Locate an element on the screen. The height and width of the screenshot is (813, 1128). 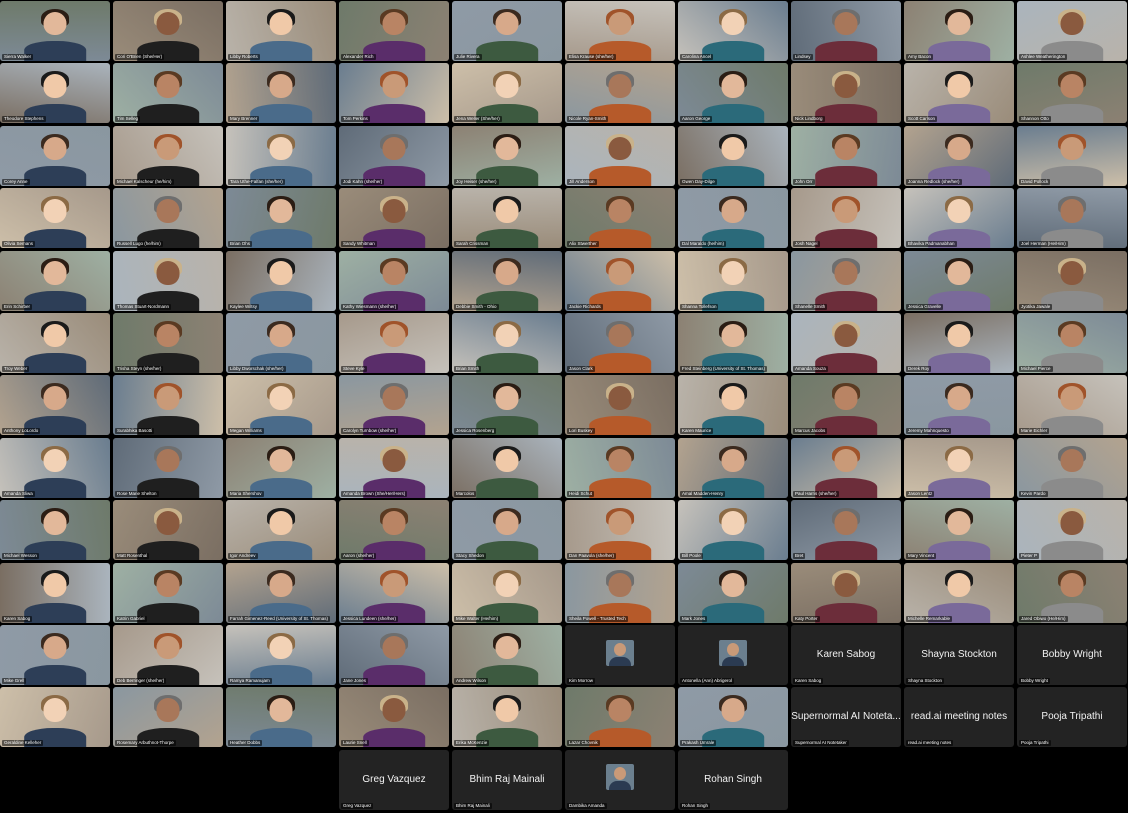
participant-tile: Corey Anne is located at coordinates (55, 155).